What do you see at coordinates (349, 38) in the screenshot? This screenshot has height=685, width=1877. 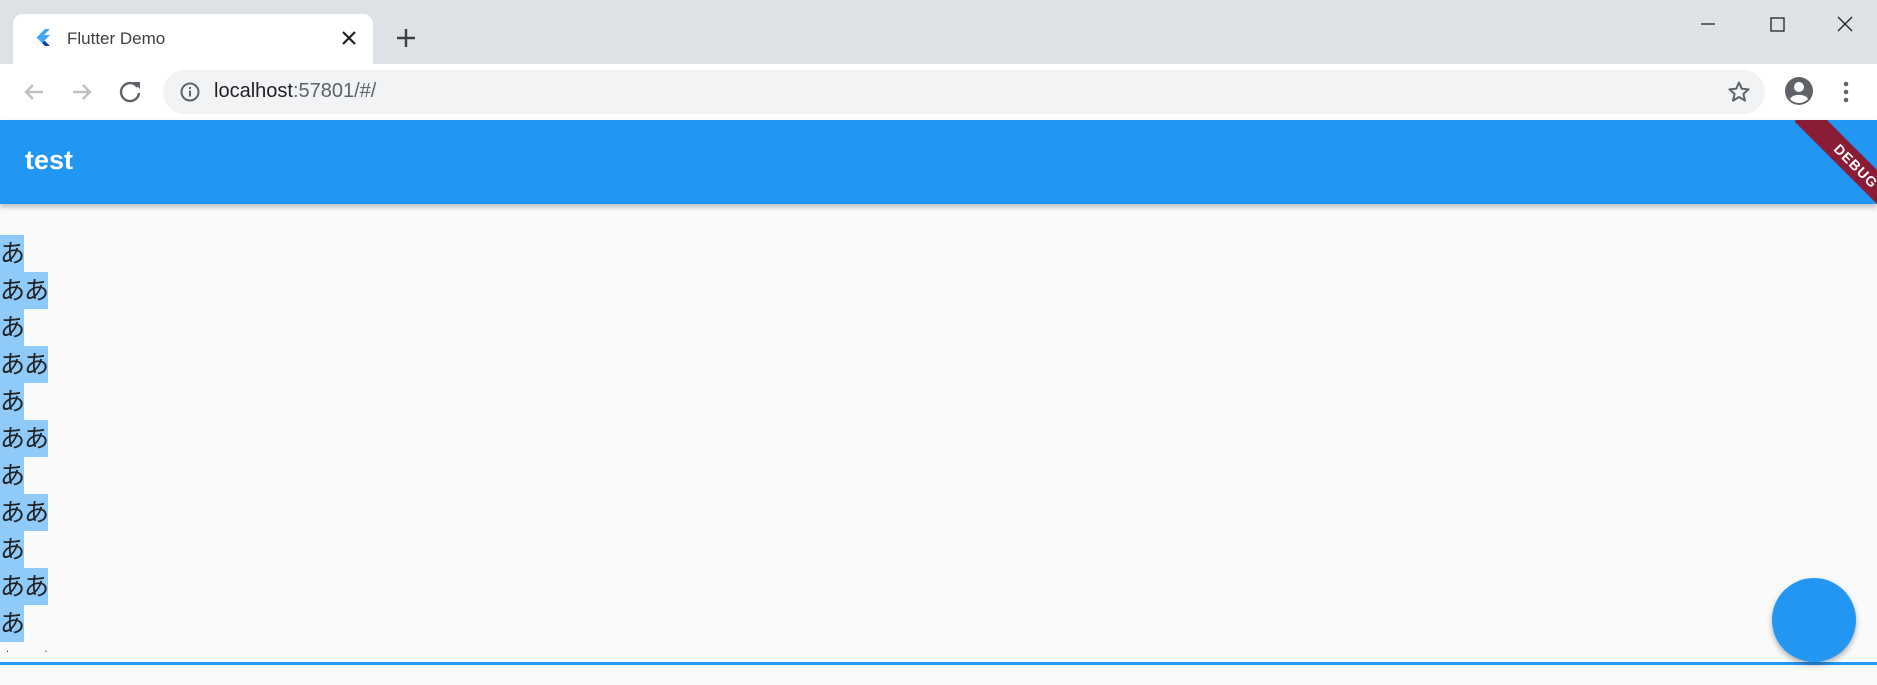 I see `close-tab-icon` at bounding box center [349, 38].